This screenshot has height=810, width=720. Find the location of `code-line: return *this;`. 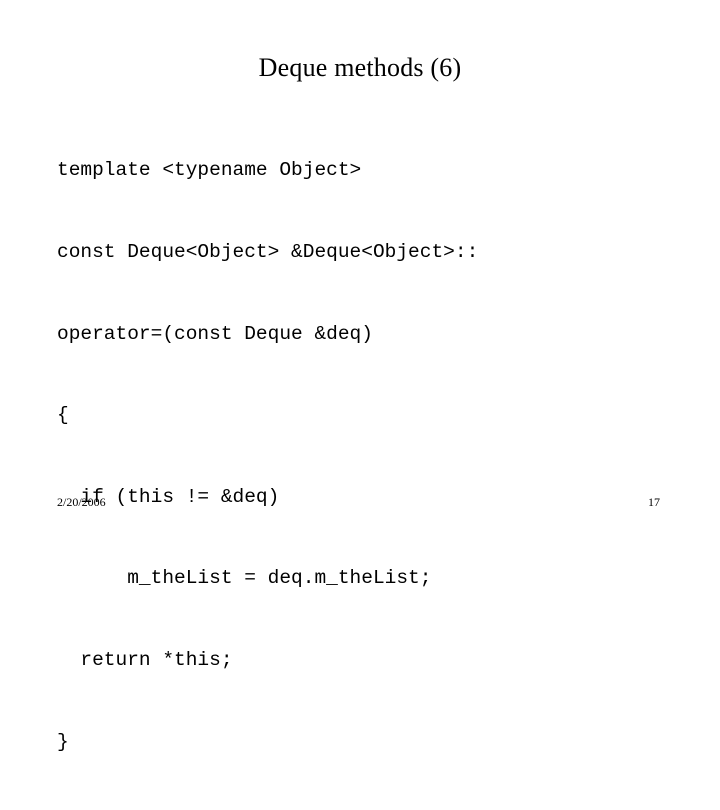

code-line: return *this; is located at coordinates (145, 660).